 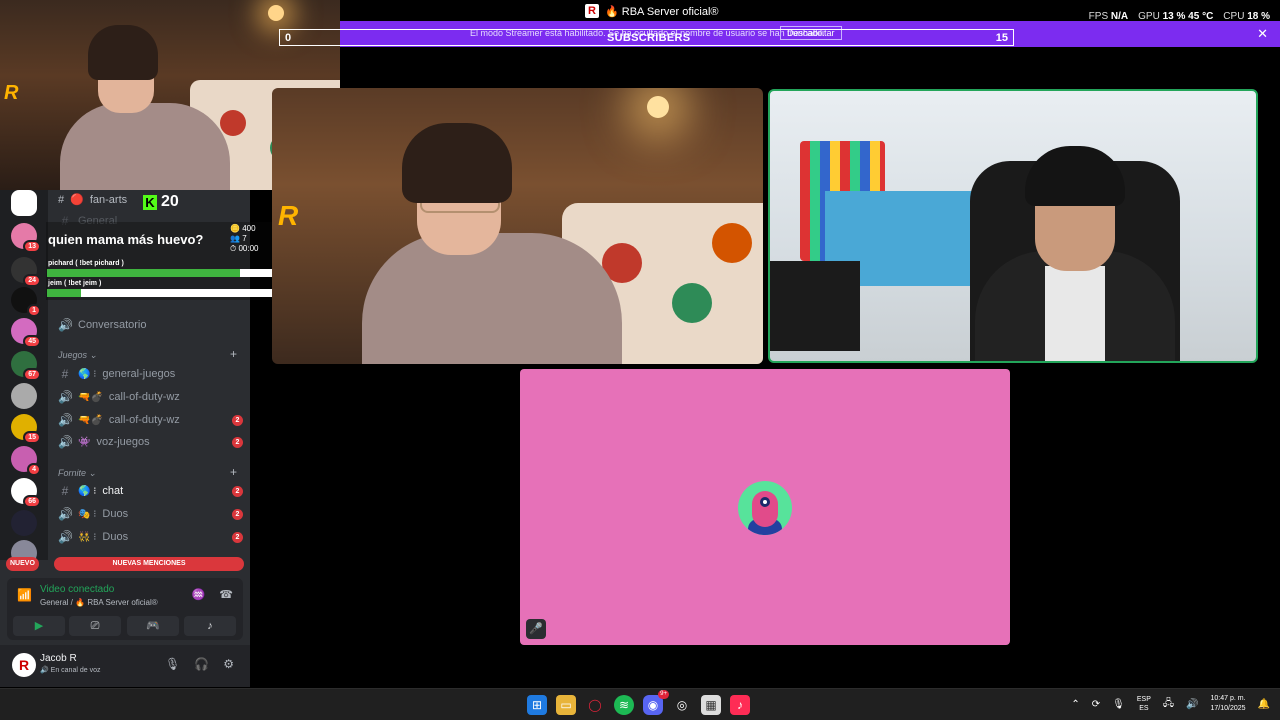 I want to click on system-tray: ⌃ ⟳ 🎙 ESP ES 🖧 🔊 10:47 p. m. 17/10/2025 🔔, so click(x=1170, y=704).